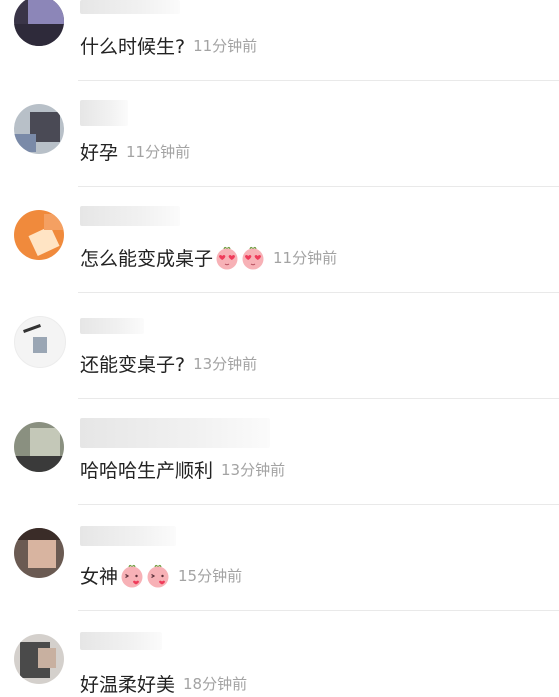  Describe the element at coordinates (99, 153) in the screenshot. I see `comment-text: 好孕` at that location.